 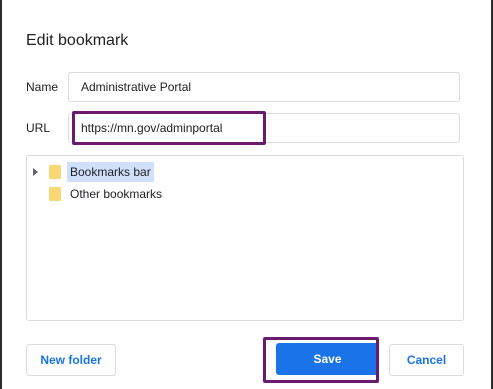 I want to click on save-button: Save, so click(x=327, y=359).